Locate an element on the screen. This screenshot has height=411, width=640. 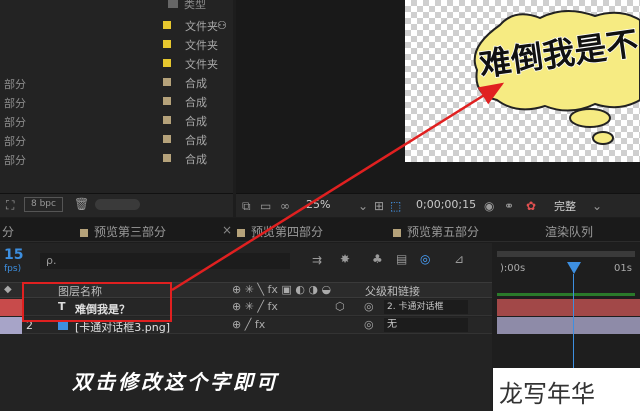
watermark: 龙写年华 is located at coordinates (566, 389).